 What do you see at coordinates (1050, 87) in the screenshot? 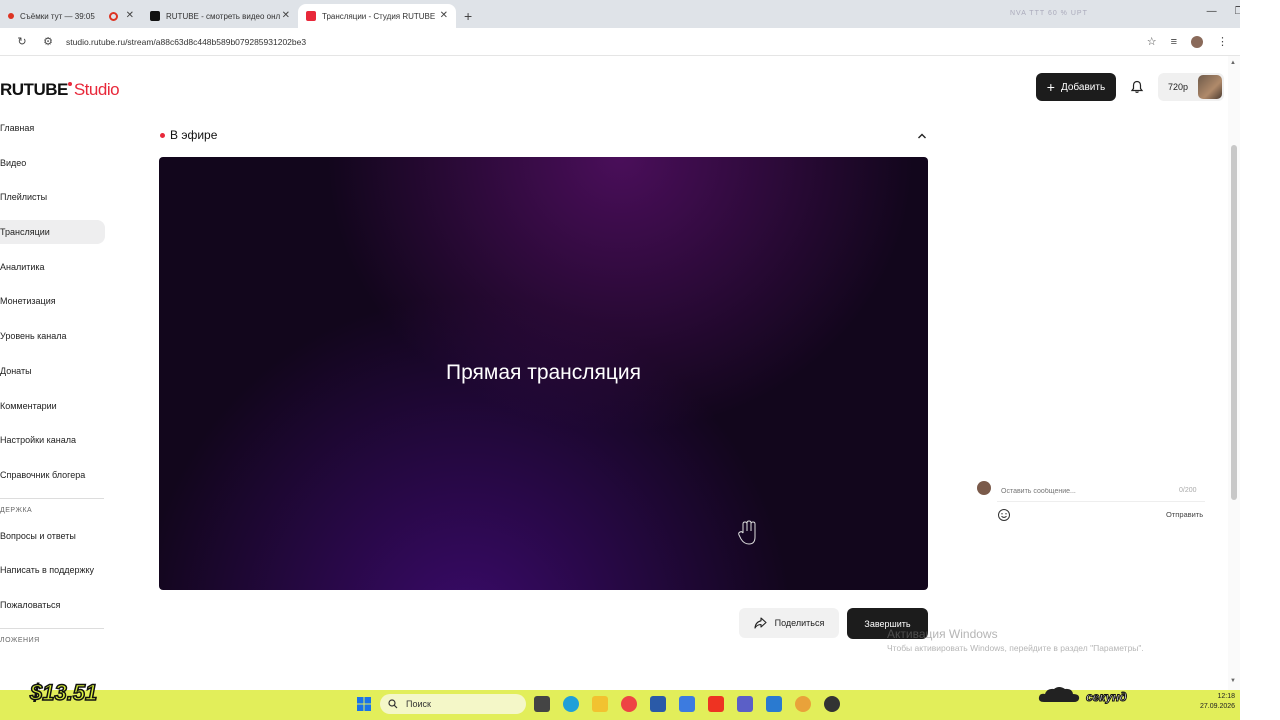
I see `plus-icon: +` at bounding box center [1050, 87].